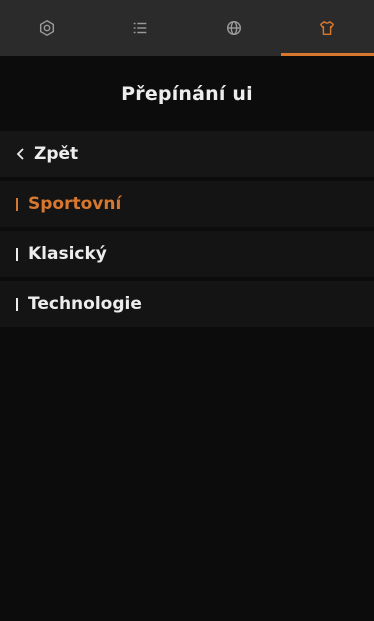  Describe the element at coordinates (56, 154) in the screenshot. I see `back-label: Zpět` at that location.